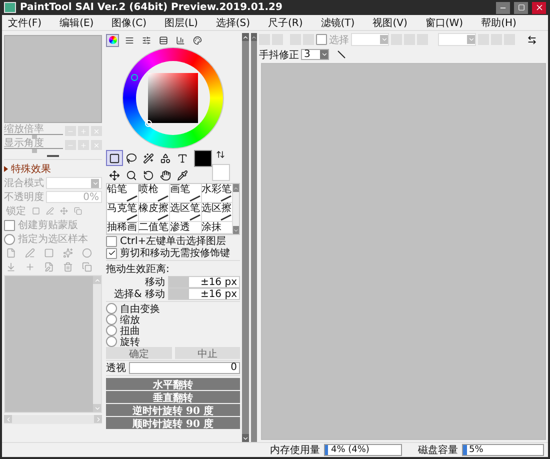  Describe the element at coordinates (186, 212) in the screenshot. I see `brush-slot: 选区笔` at that location.